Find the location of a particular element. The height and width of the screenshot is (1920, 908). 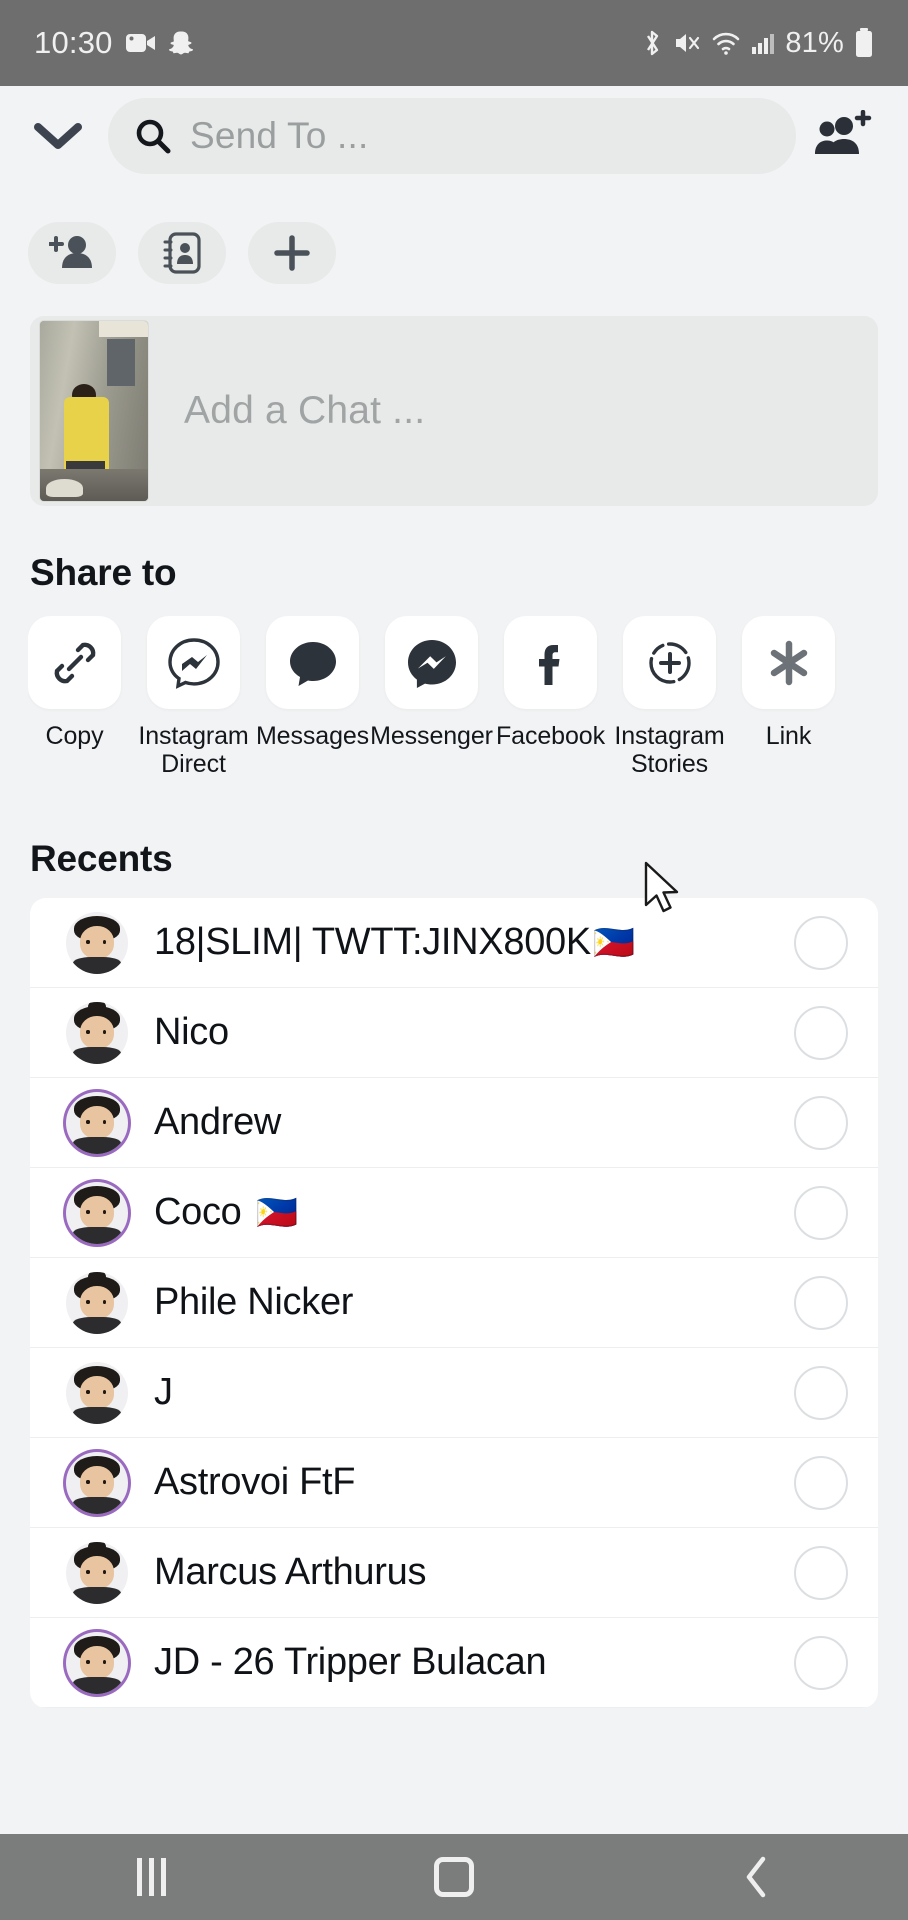

status-time: 10:30 is located at coordinates (73, 42).